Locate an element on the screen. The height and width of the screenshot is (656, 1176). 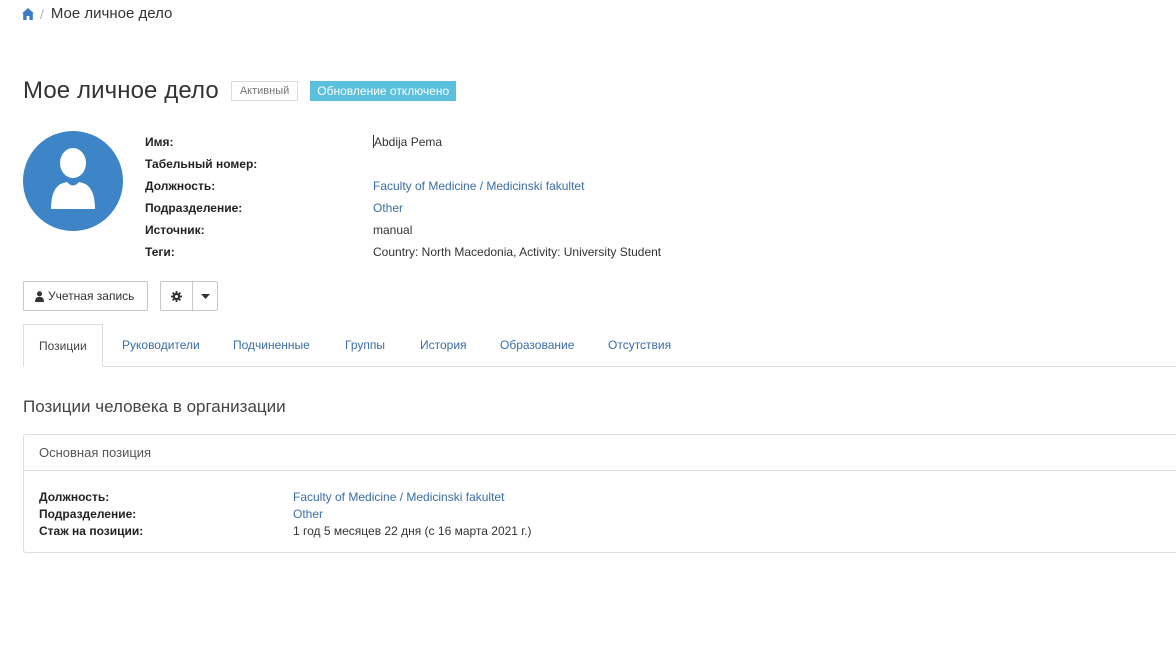
tab-label: Подчиненные is located at coordinates (271, 345).